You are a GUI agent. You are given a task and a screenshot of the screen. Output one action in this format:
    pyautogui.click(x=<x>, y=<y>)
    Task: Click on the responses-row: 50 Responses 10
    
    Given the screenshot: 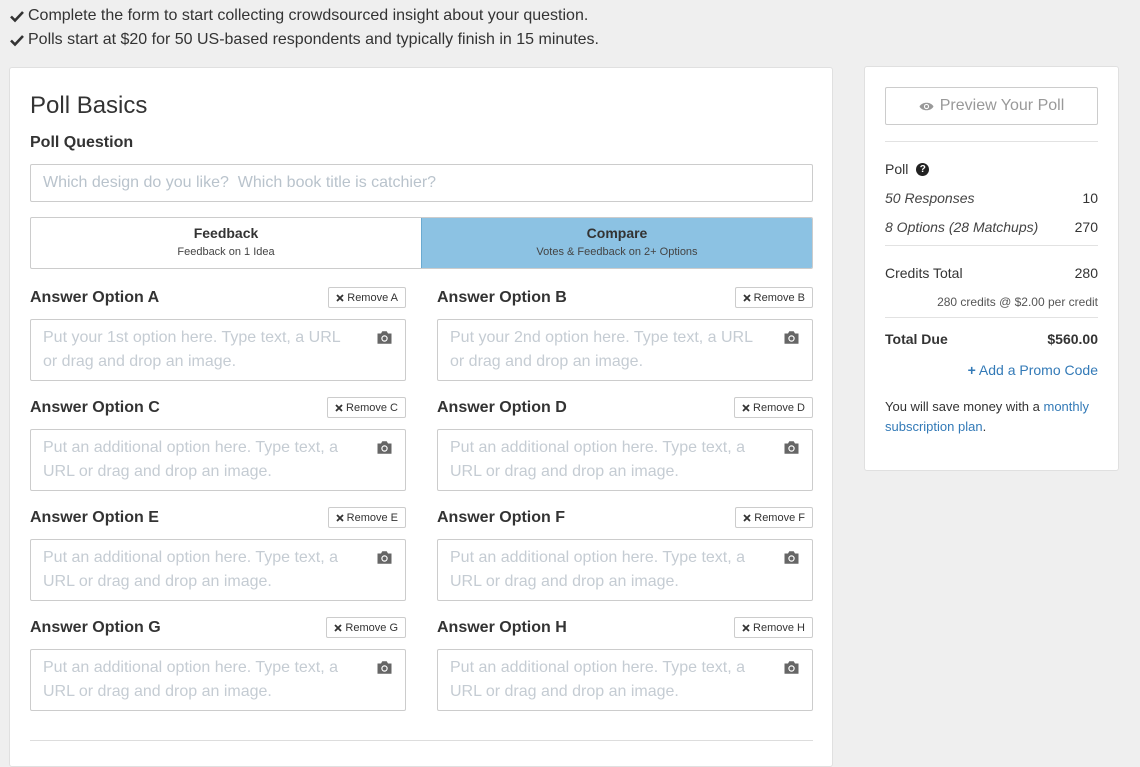 What is the action you would take?
    pyautogui.click(x=991, y=198)
    